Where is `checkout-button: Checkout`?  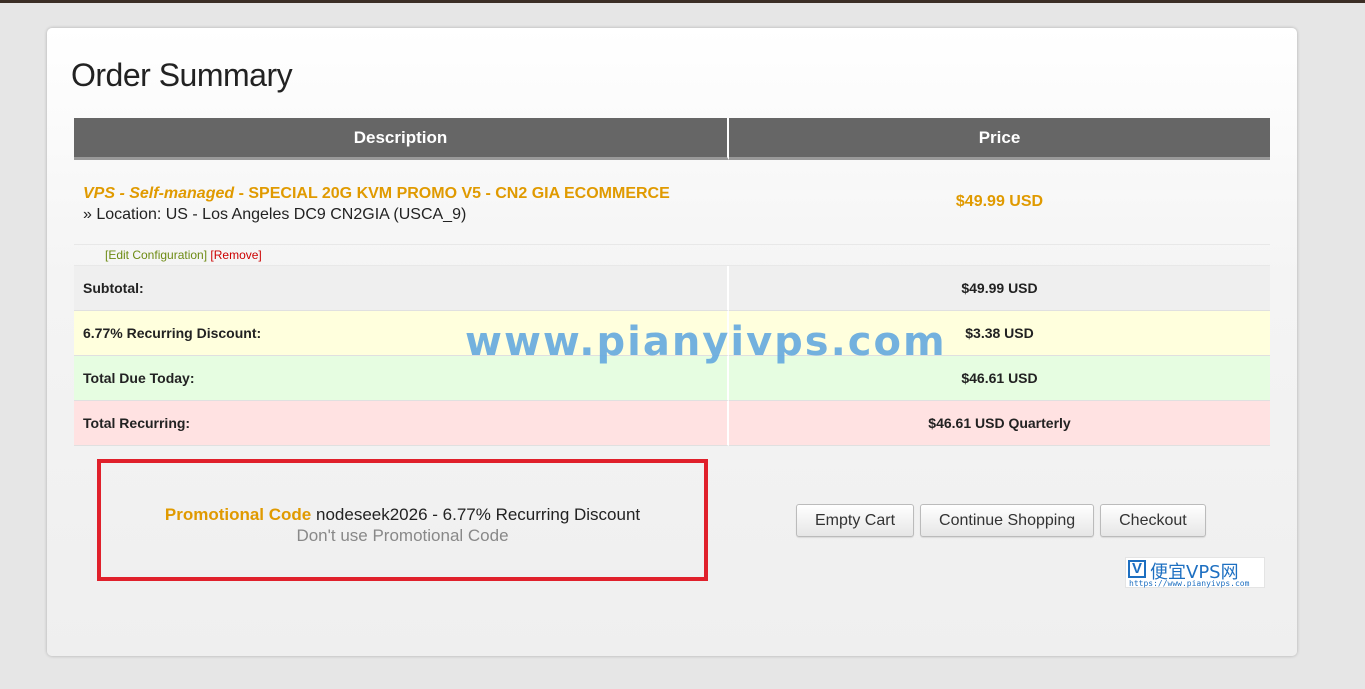 checkout-button: Checkout is located at coordinates (1153, 520).